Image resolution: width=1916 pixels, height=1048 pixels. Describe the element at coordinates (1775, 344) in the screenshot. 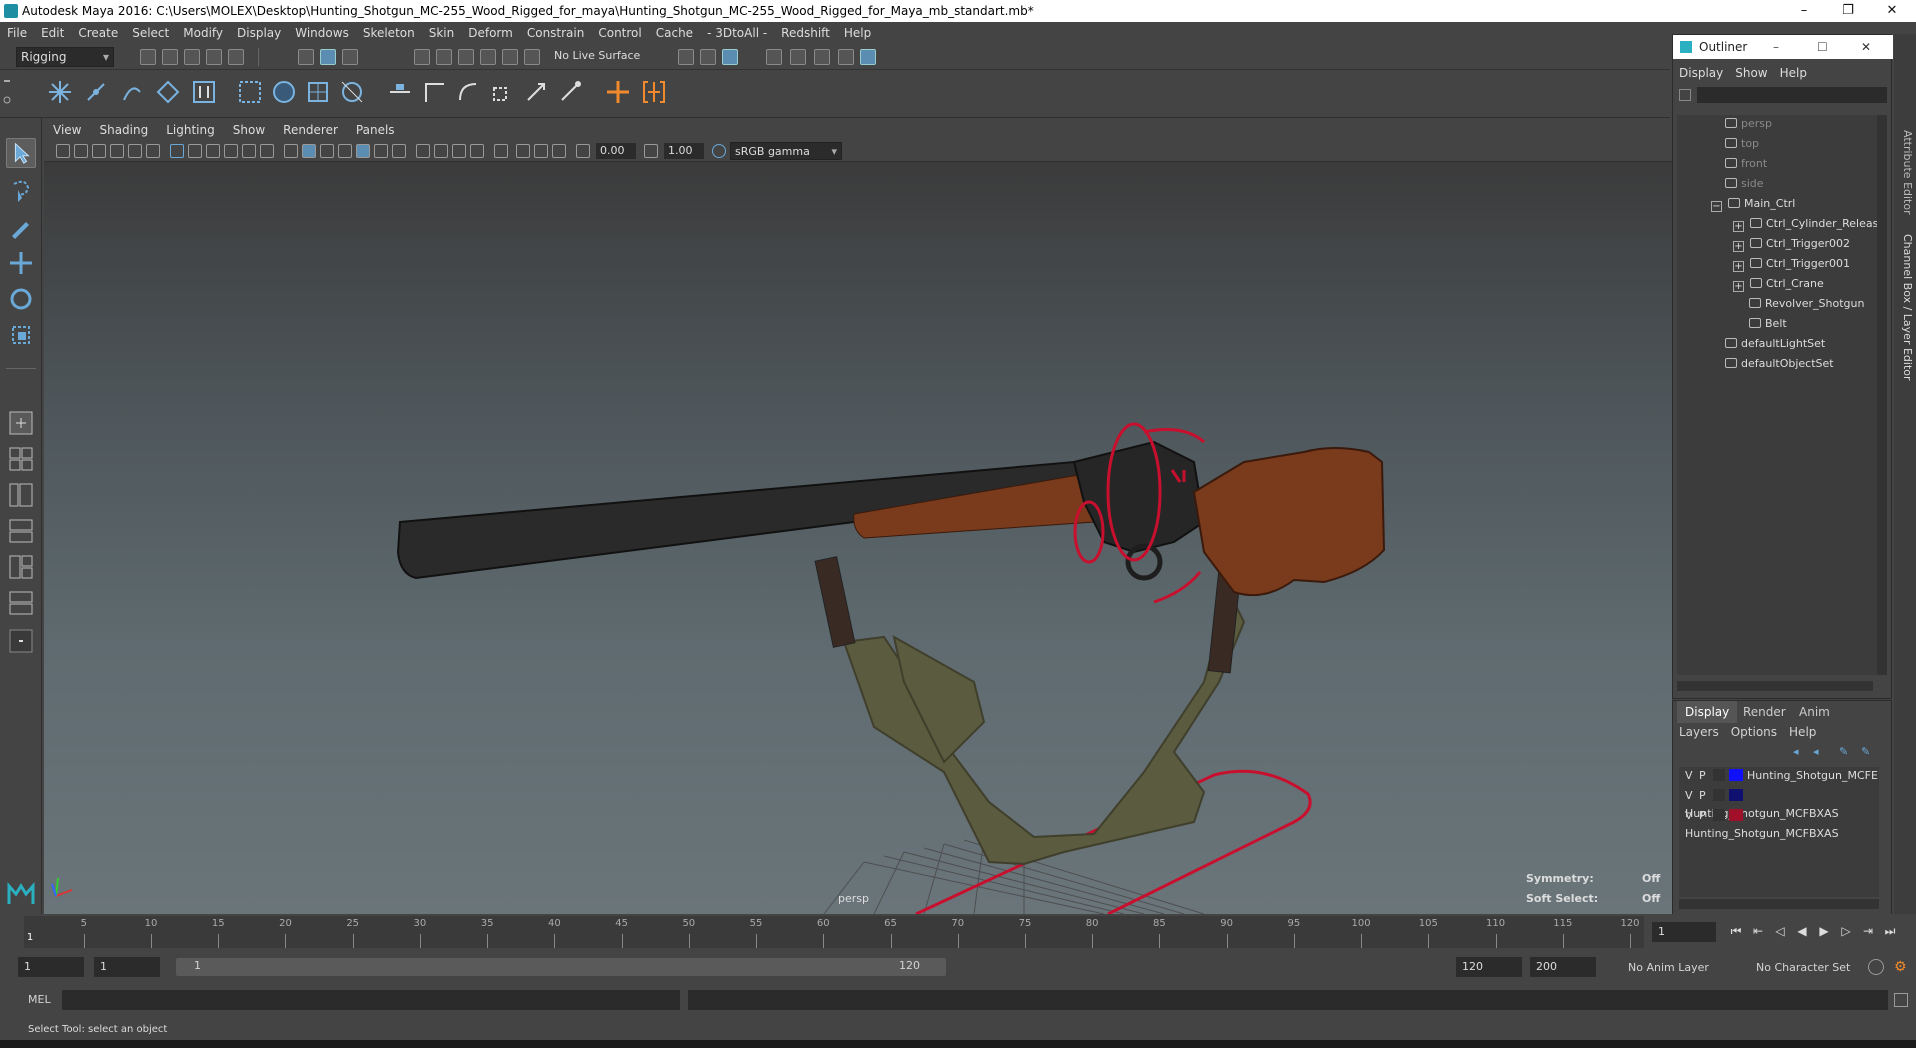

I see `outliner-item: defaultLightSet` at that location.